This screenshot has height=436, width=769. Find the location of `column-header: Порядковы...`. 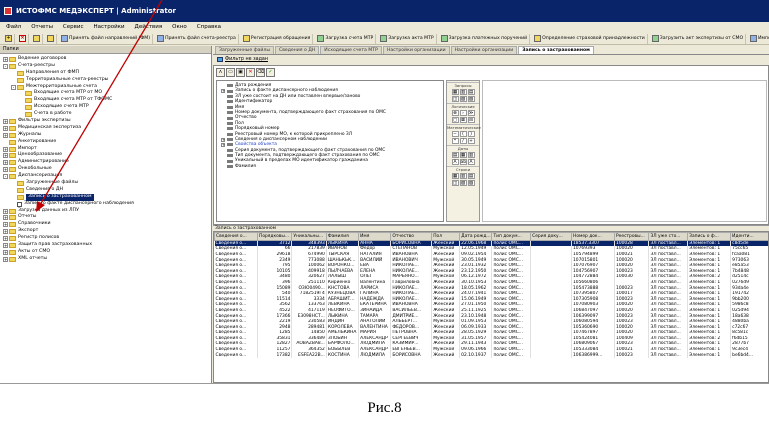

column-header: Порядковы... is located at coordinates (275, 236).